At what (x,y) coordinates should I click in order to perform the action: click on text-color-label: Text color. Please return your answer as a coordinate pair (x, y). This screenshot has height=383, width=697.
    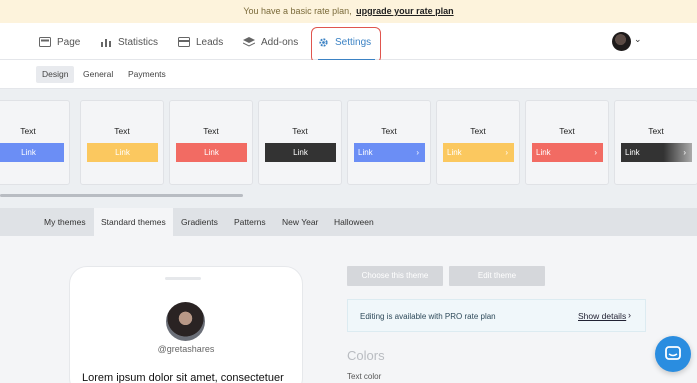
    Looking at the image, I should click on (364, 376).